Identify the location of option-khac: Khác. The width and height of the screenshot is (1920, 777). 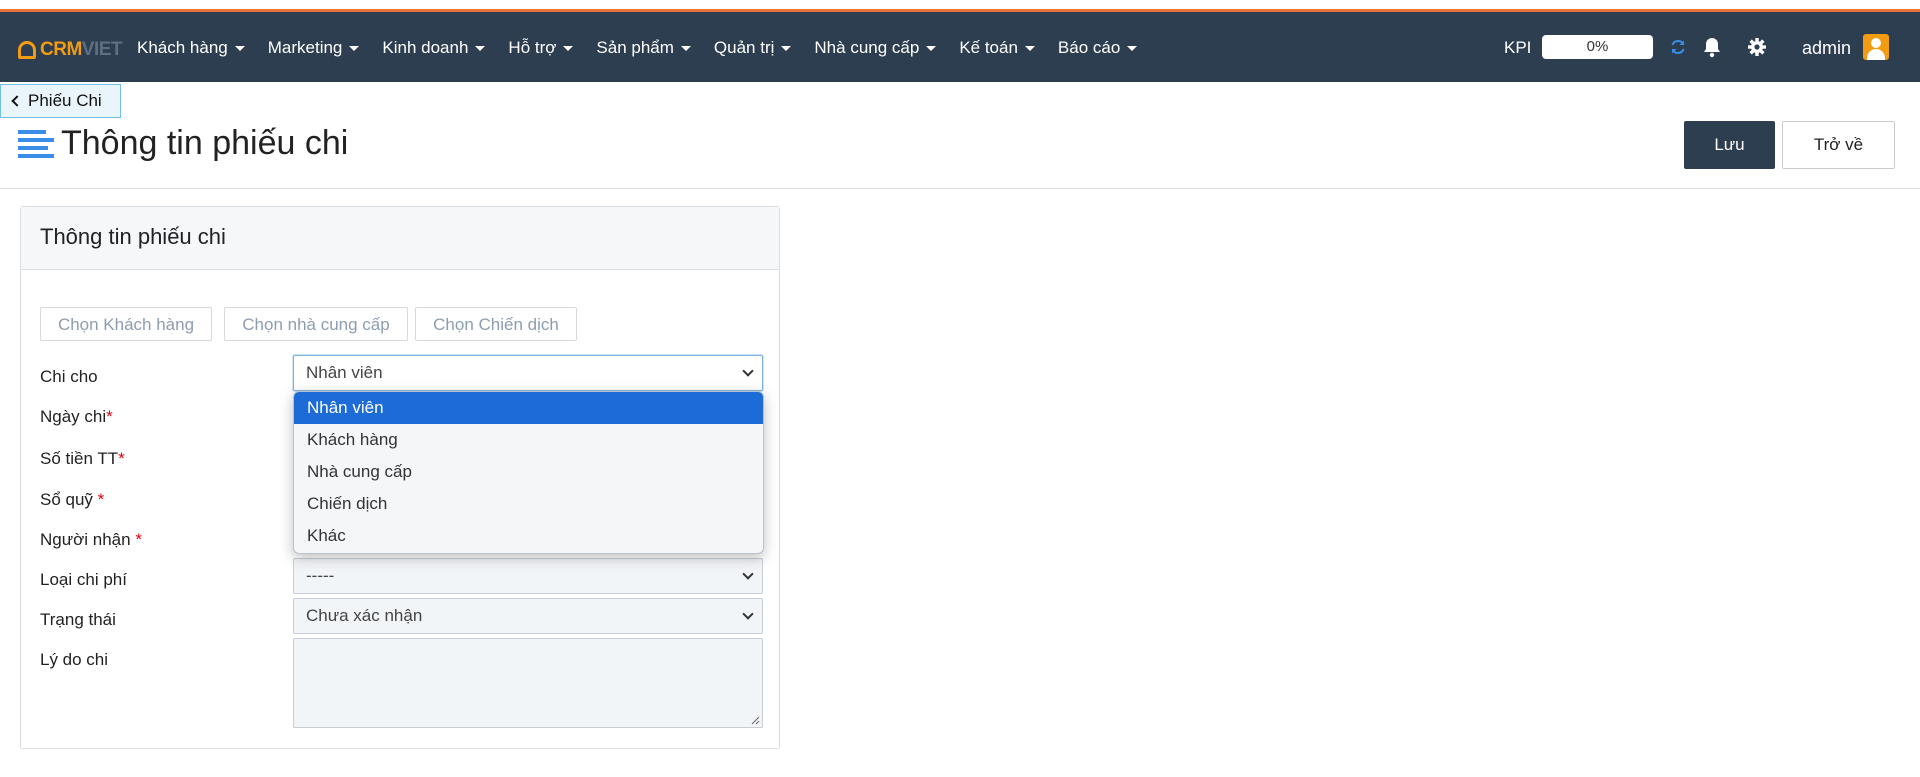
(528, 536).